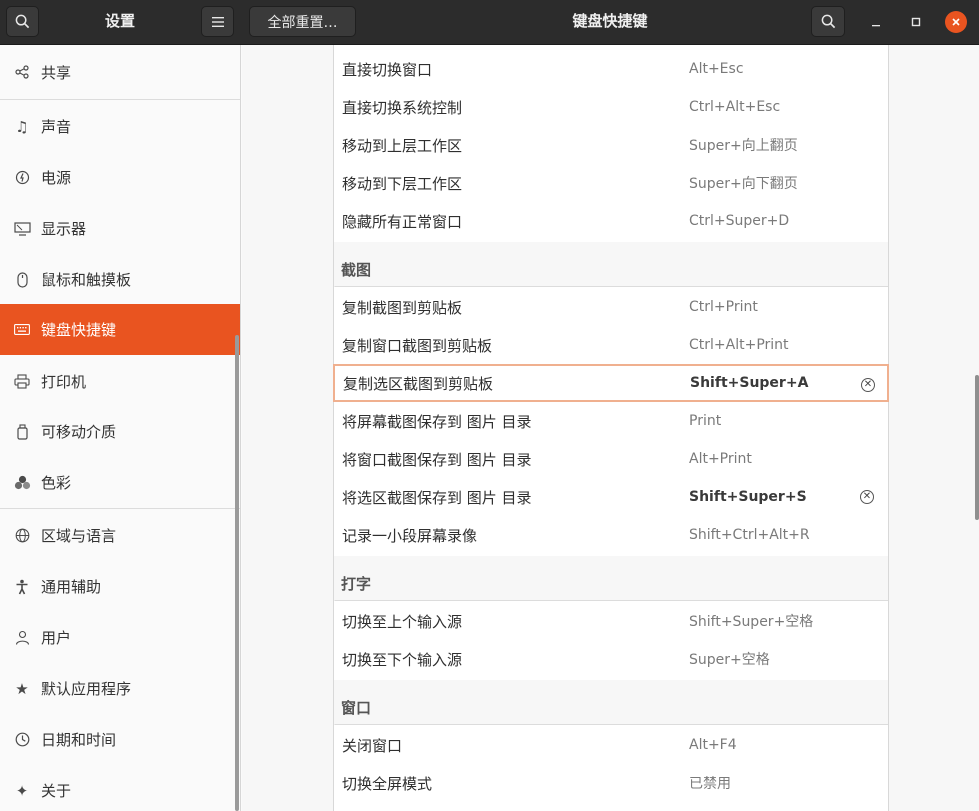  What do you see at coordinates (64, 229) in the screenshot?
I see `sidebar-item-label: 显示器` at bounding box center [64, 229].